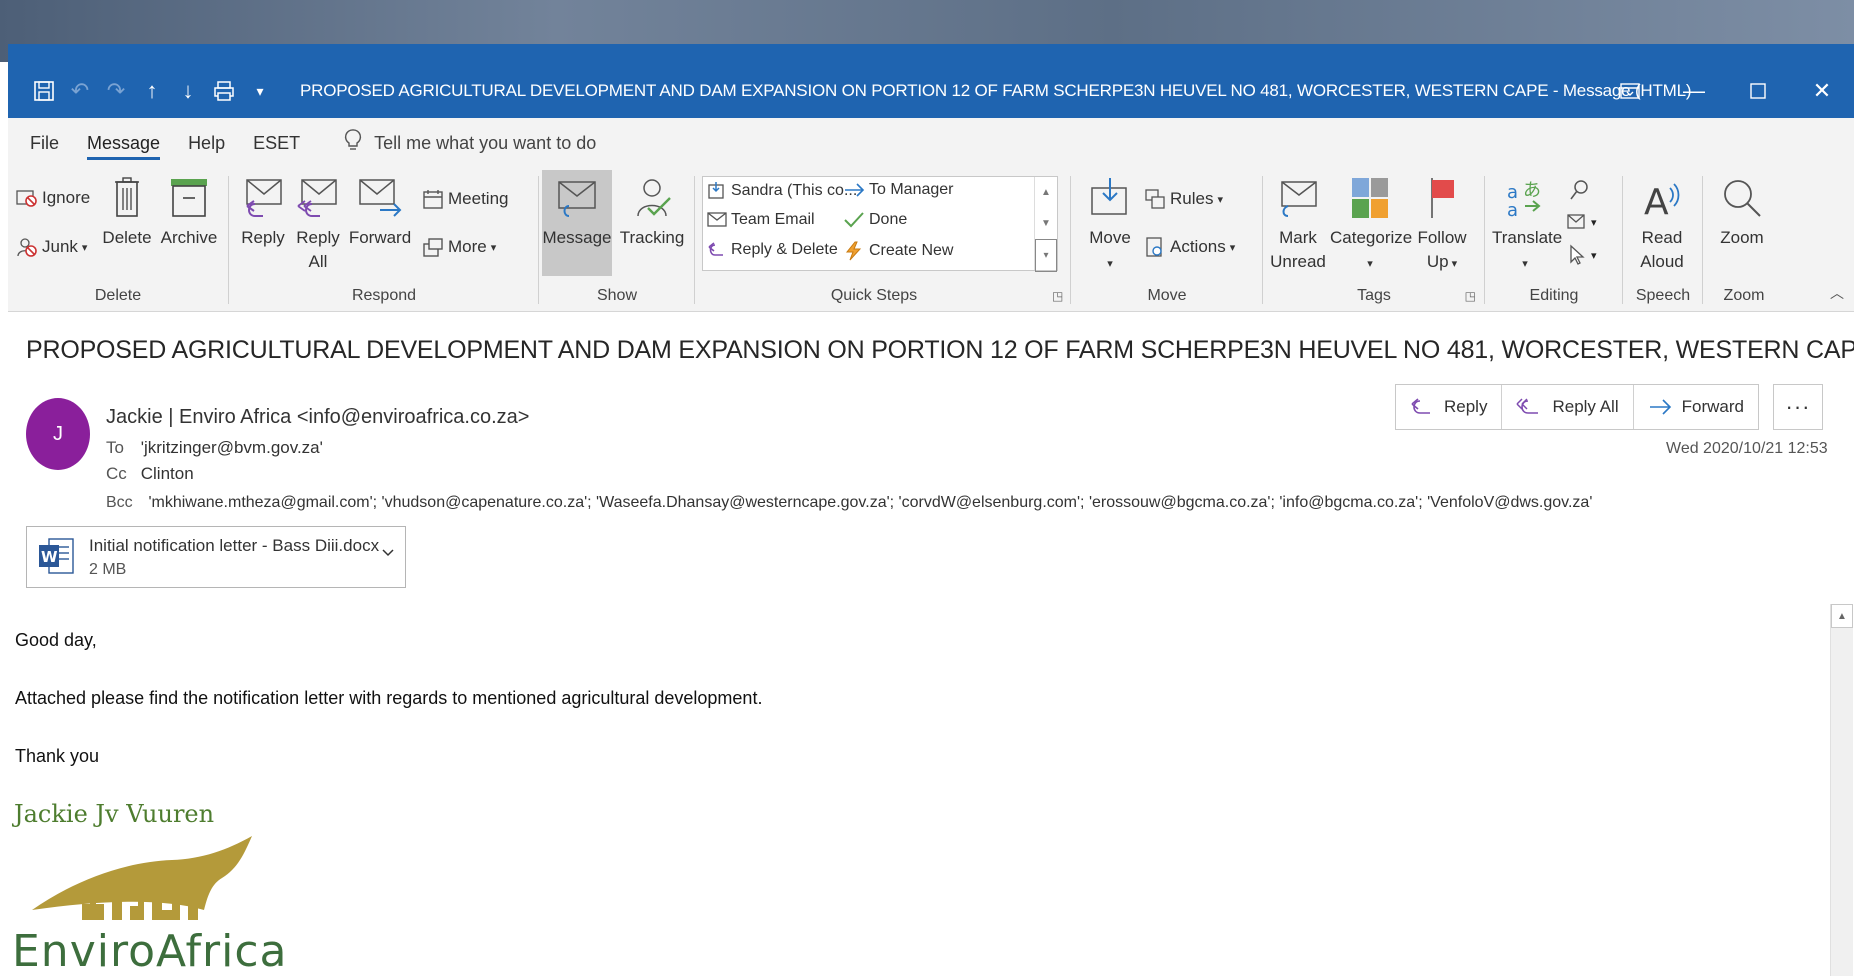 The image size is (1854, 977). What do you see at coordinates (1581, 222) in the screenshot?
I see `related-icon: ▾` at bounding box center [1581, 222].